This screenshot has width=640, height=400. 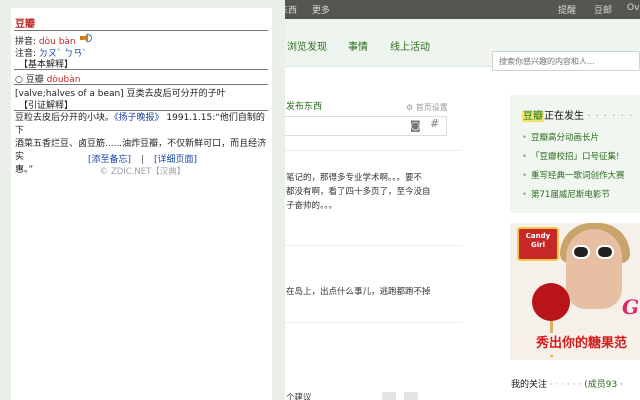 What do you see at coordinates (431, 107) in the screenshot?
I see `home-settings-label: 首页设置` at bounding box center [431, 107].